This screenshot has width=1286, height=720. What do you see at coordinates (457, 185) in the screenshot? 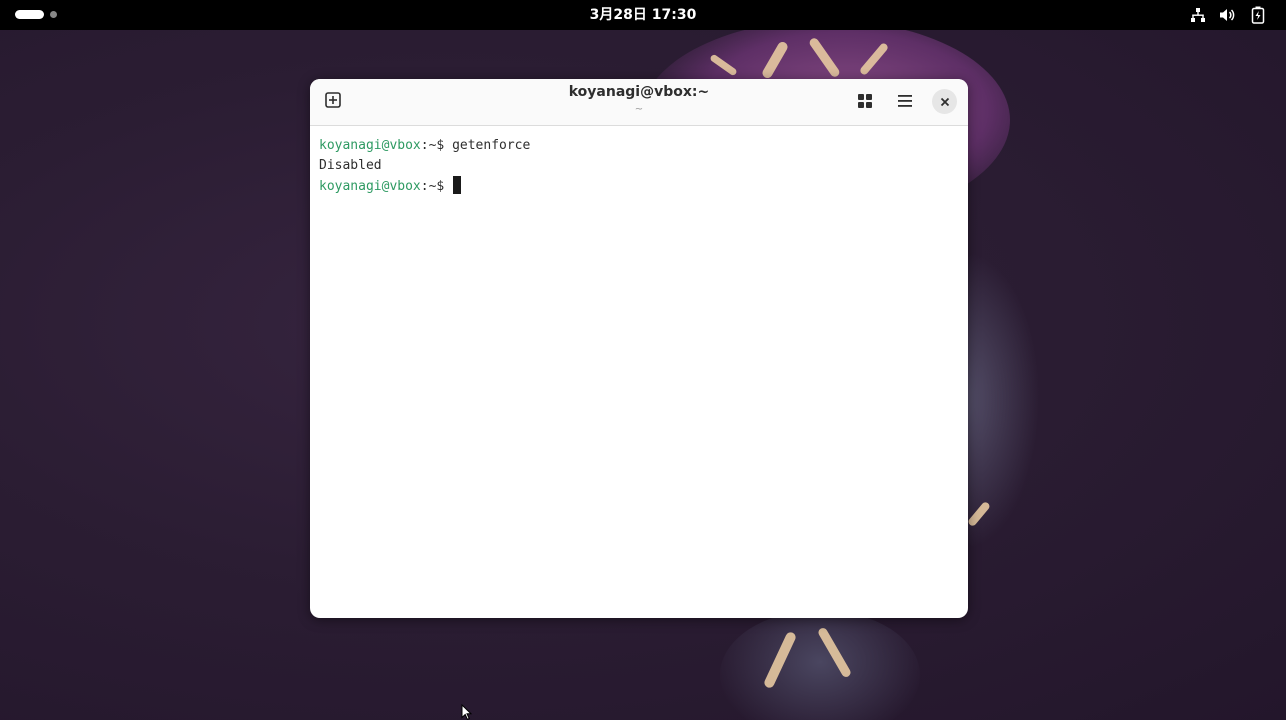
I see `text-cursor` at bounding box center [457, 185].